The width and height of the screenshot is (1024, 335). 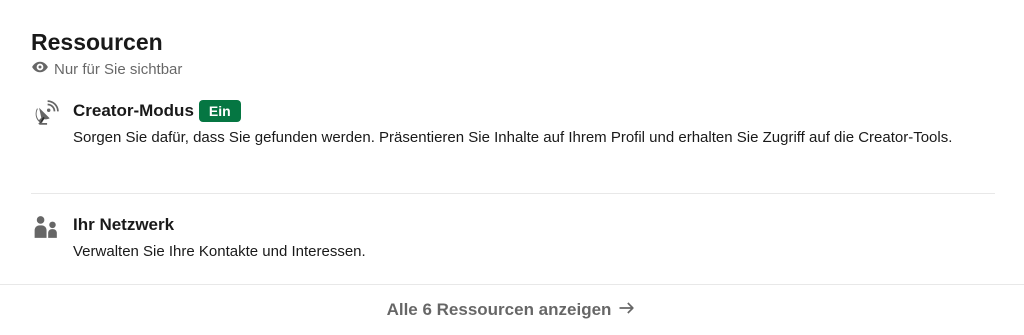 I want to click on resource-item-title: Creator-Modus, so click(x=133, y=110).